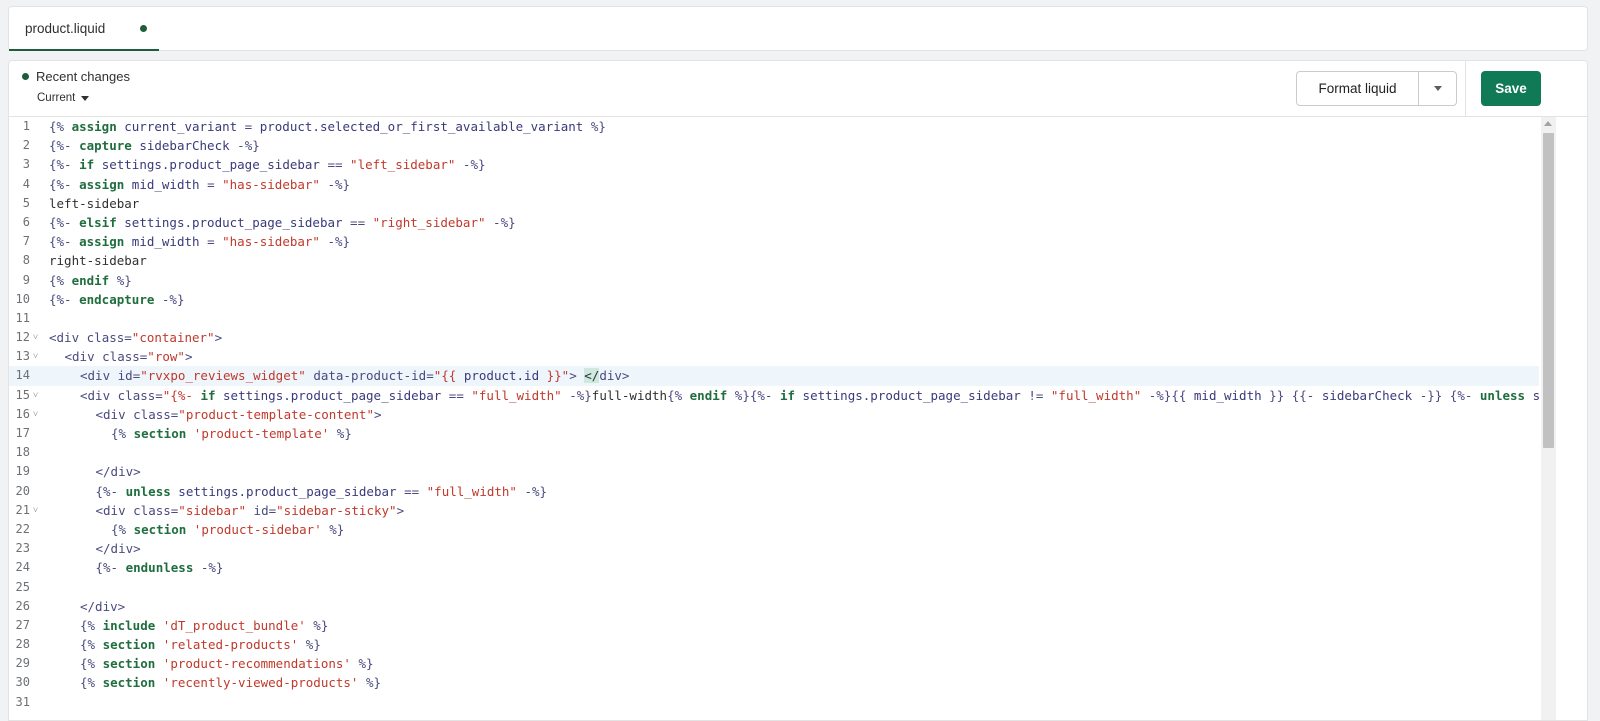 This screenshot has width=1600, height=721. What do you see at coordinates (65, 28) in the screenshot?
I see `tab-label: product.liquid` at bounding box center [65, 28].